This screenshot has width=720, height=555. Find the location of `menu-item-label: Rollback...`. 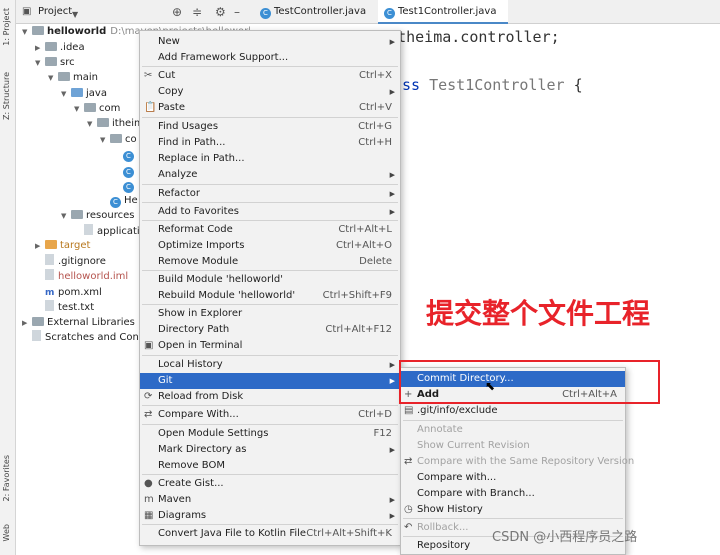

menu-item-label: Rollback... is located at coordinates (443, 527).